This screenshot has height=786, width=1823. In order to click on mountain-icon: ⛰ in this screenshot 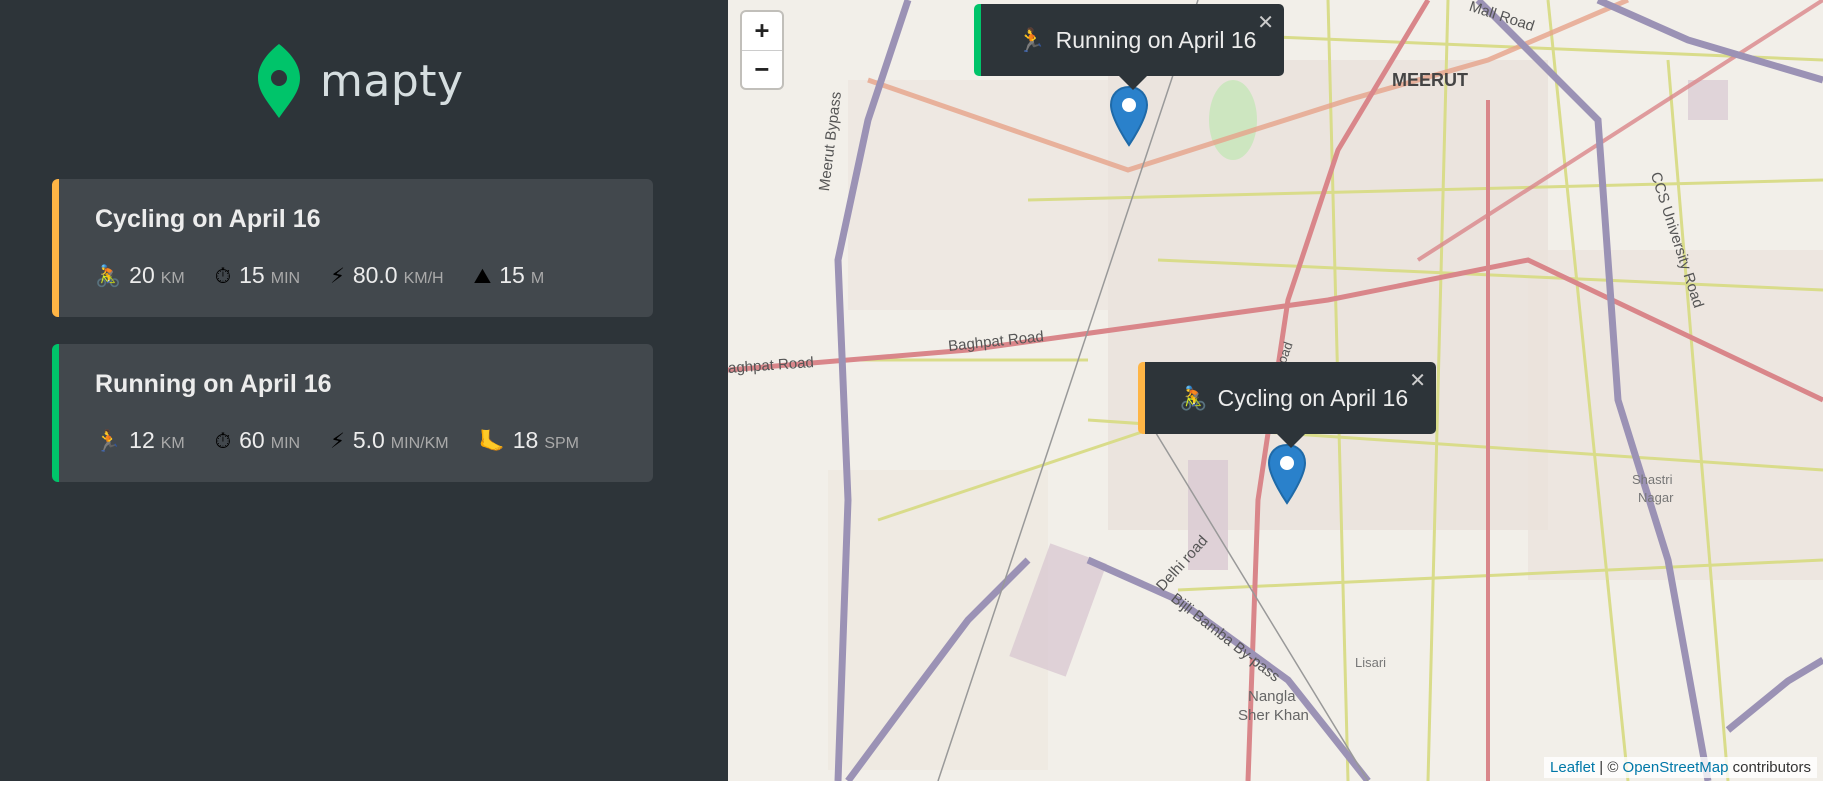, I will do `click(482, 276)`.